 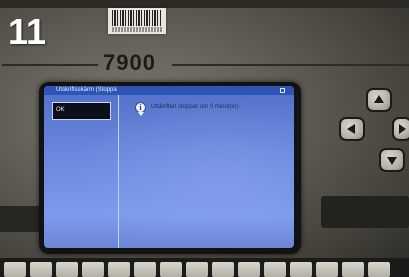 I want to click on barcode-digits, so click(x=137, y=29).